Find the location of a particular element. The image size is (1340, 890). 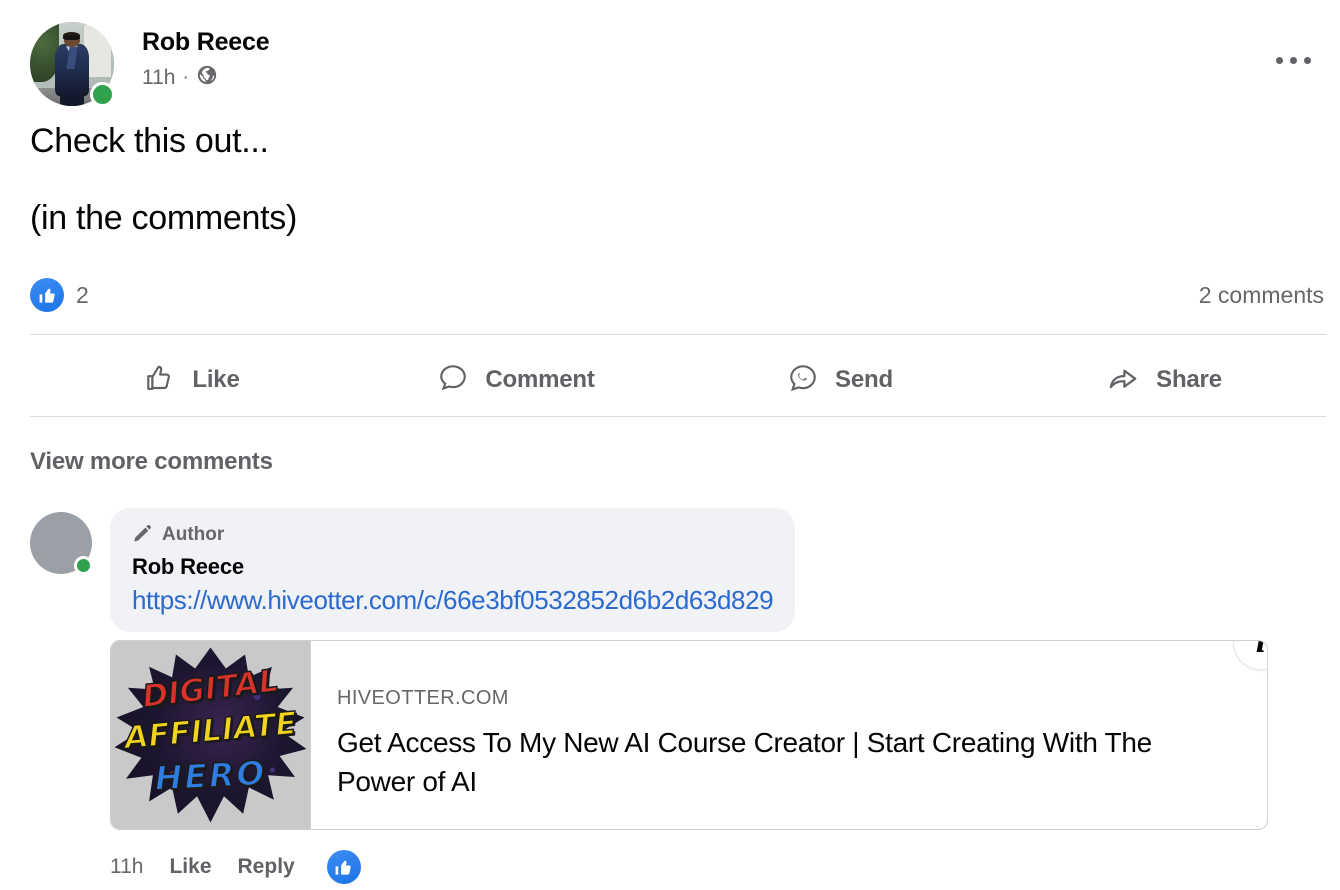

send-button: Send is located at coordinates (840, 380).